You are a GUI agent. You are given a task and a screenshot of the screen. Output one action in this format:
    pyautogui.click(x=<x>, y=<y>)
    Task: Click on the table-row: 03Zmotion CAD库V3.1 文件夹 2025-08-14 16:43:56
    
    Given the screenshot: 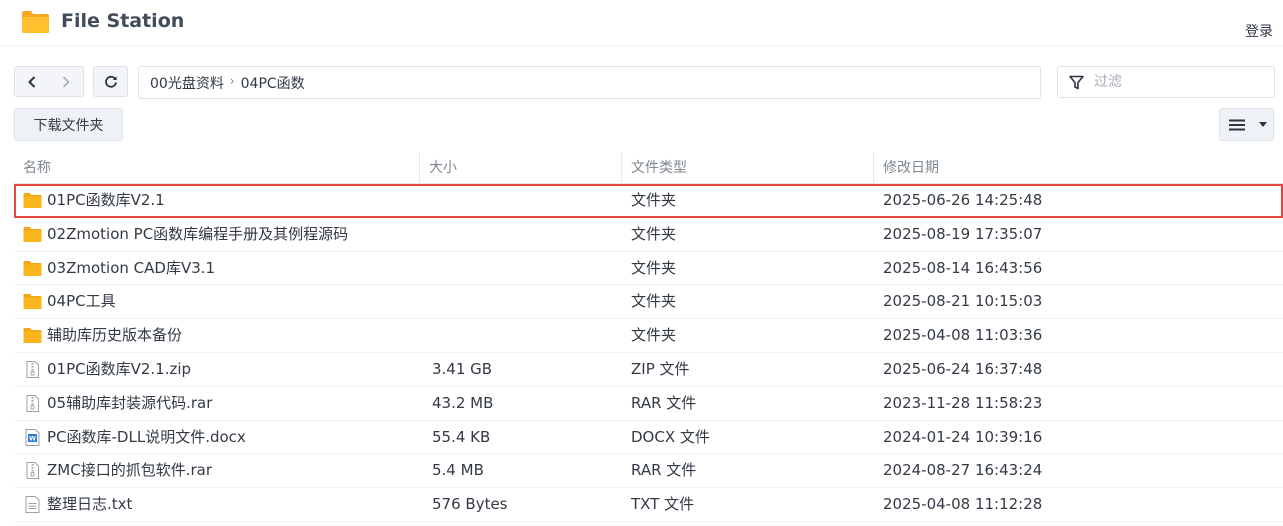 What is the action you would take?
    pyautogui.click(x=648, y=269)
    